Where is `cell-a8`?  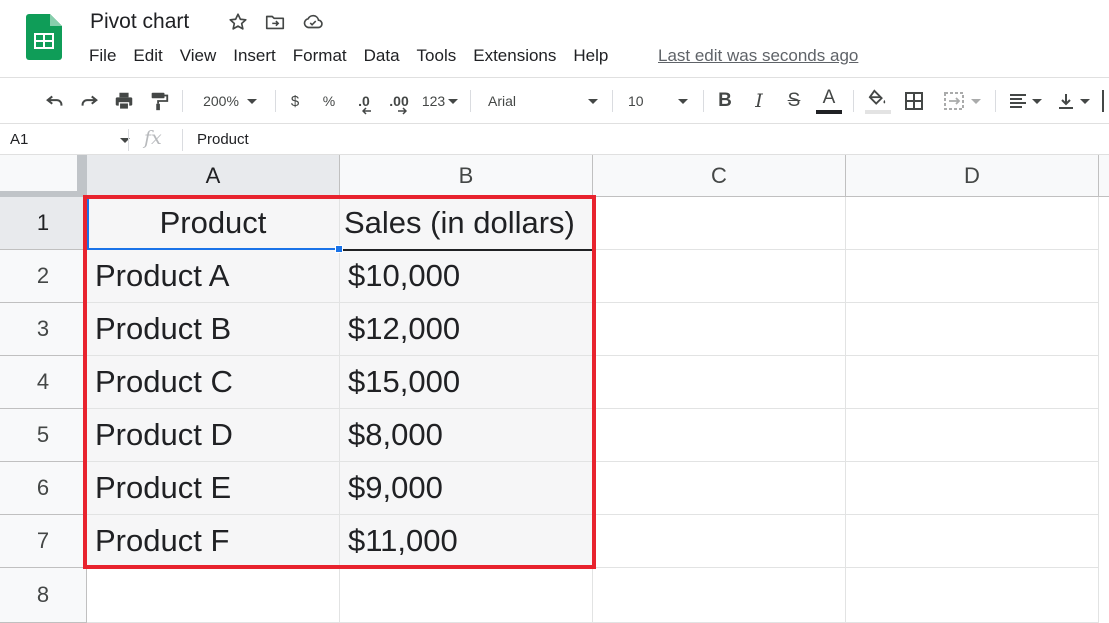
cell-a8 is located at coordinates (213, 595).